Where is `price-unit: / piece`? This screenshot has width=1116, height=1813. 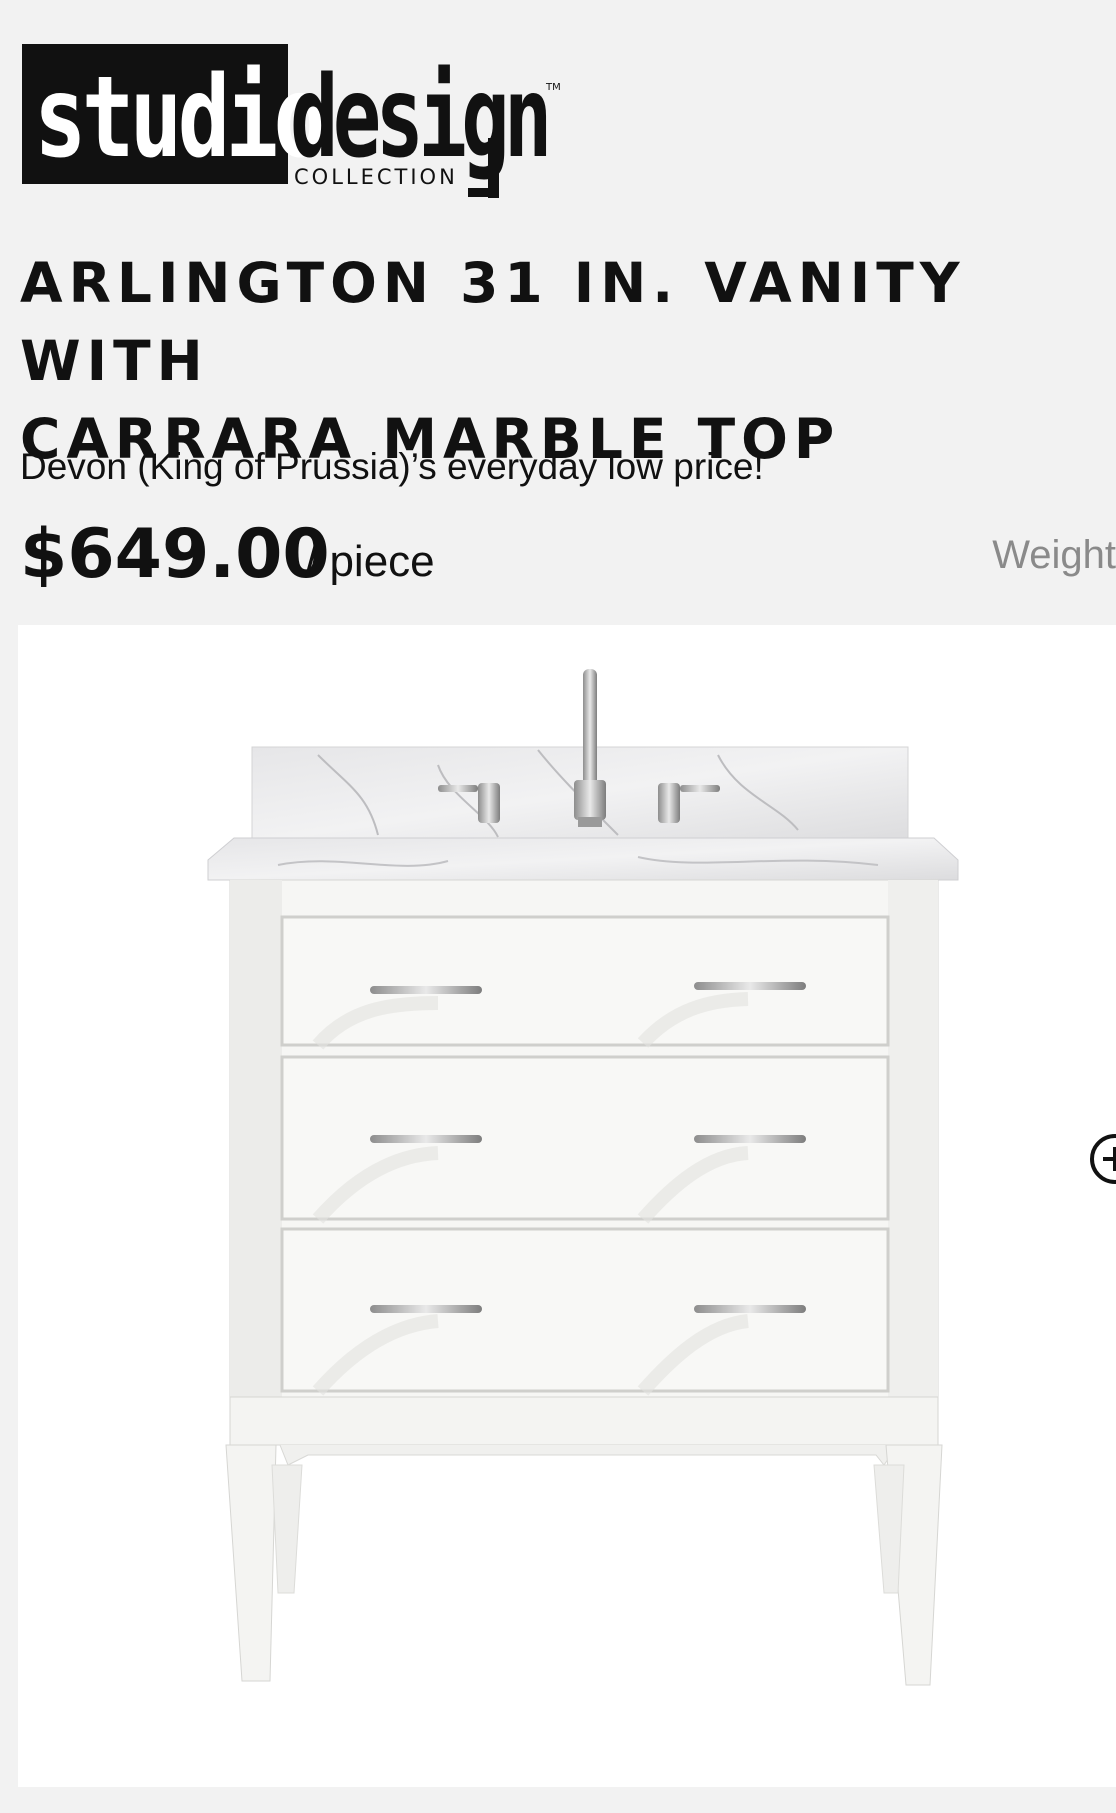 price-unit: / piece is located at coordinates (370, 561).